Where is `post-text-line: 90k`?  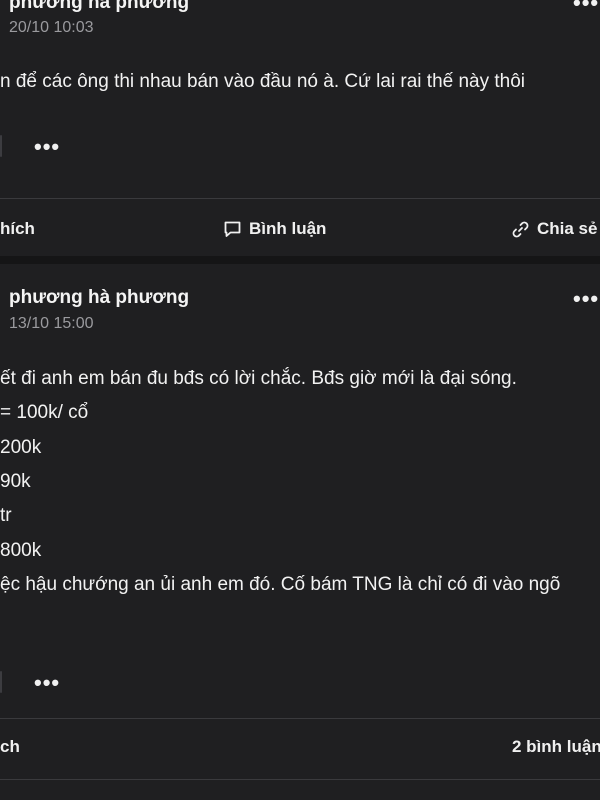
post-text-line: 90k is located at coordinates (15, 481).